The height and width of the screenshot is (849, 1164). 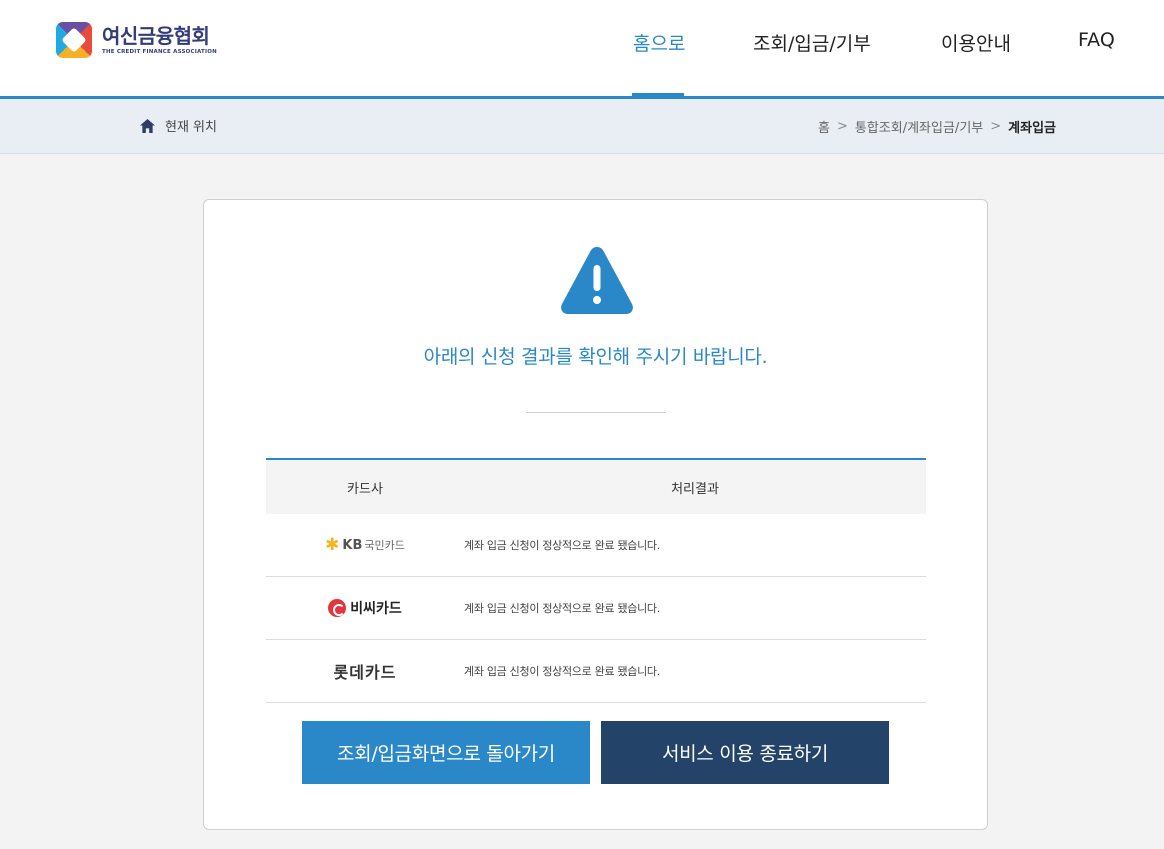 I want to click on site-logo: 여신금융협회 THE CREDIT FINANCE ASSOCIATION, so click(x=136, y=40).